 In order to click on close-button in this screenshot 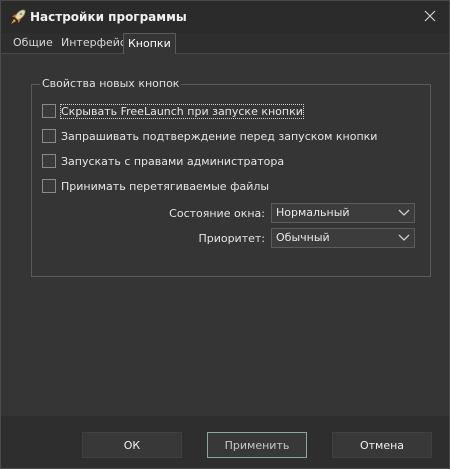, I will do `click(430, 16)`.